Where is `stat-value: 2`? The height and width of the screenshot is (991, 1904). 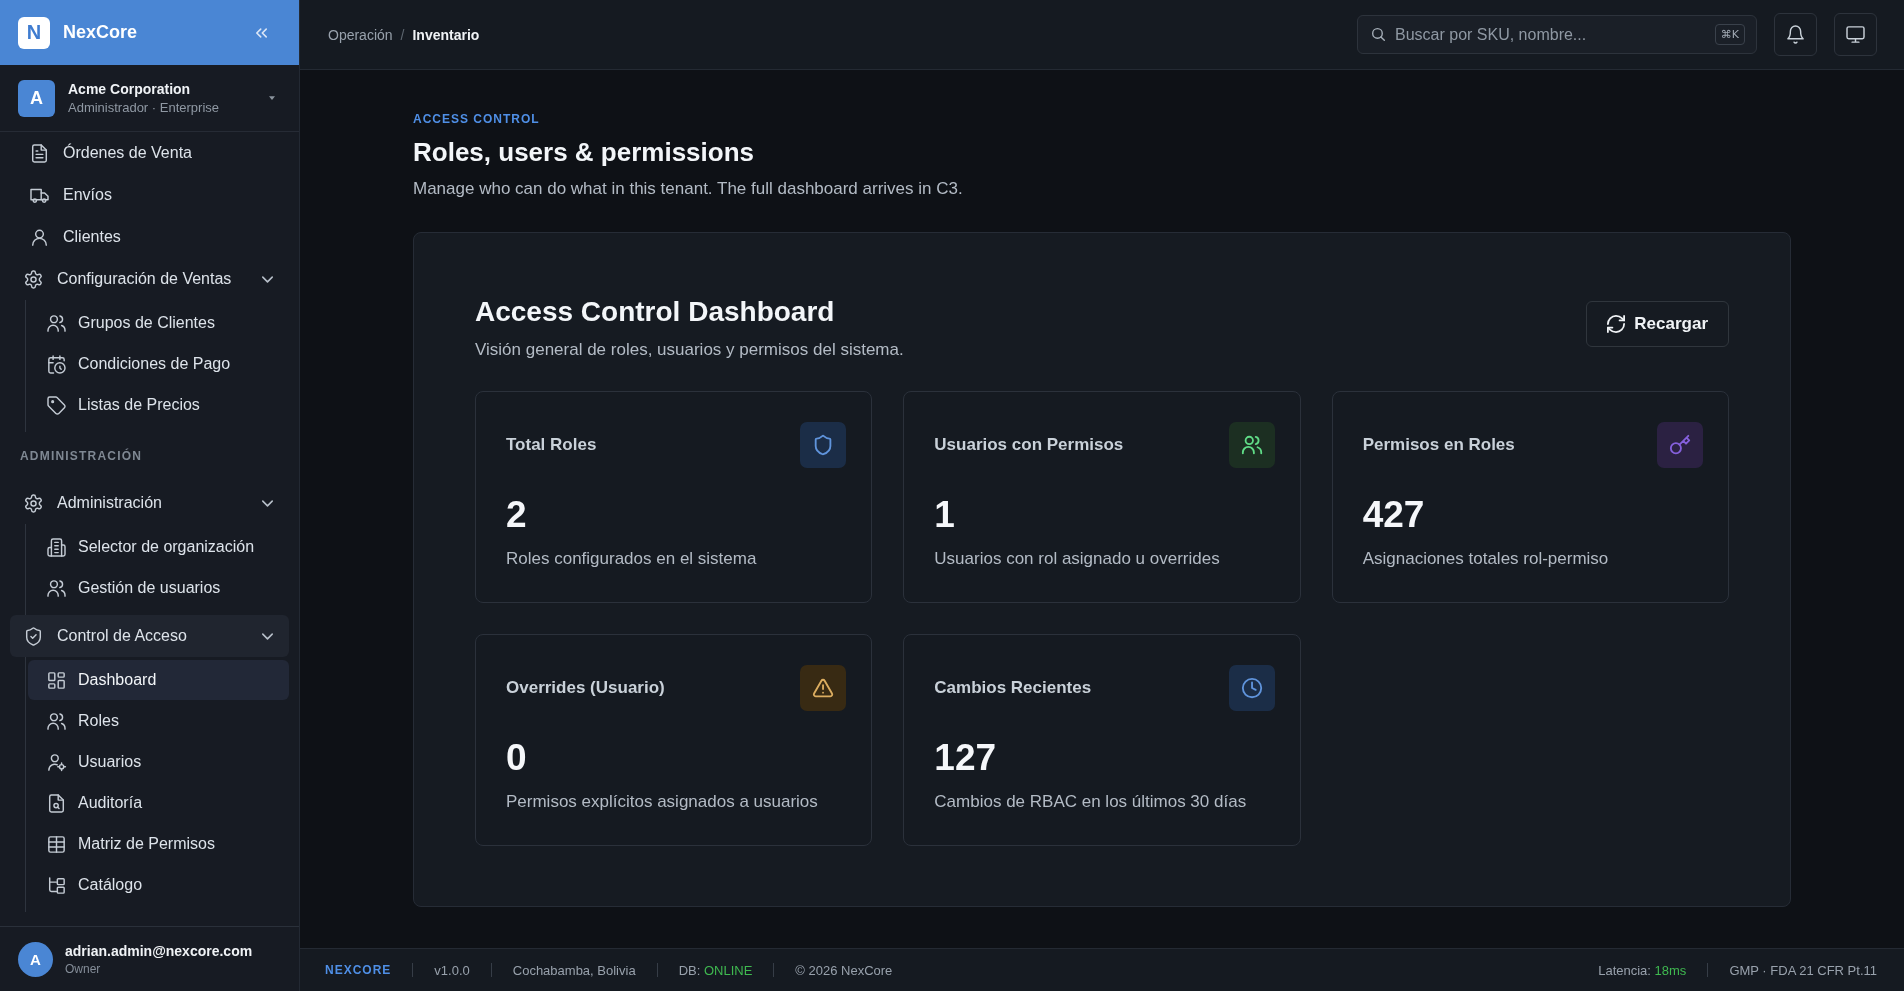 stat-value: 2 is located at coordinates (517, 515).